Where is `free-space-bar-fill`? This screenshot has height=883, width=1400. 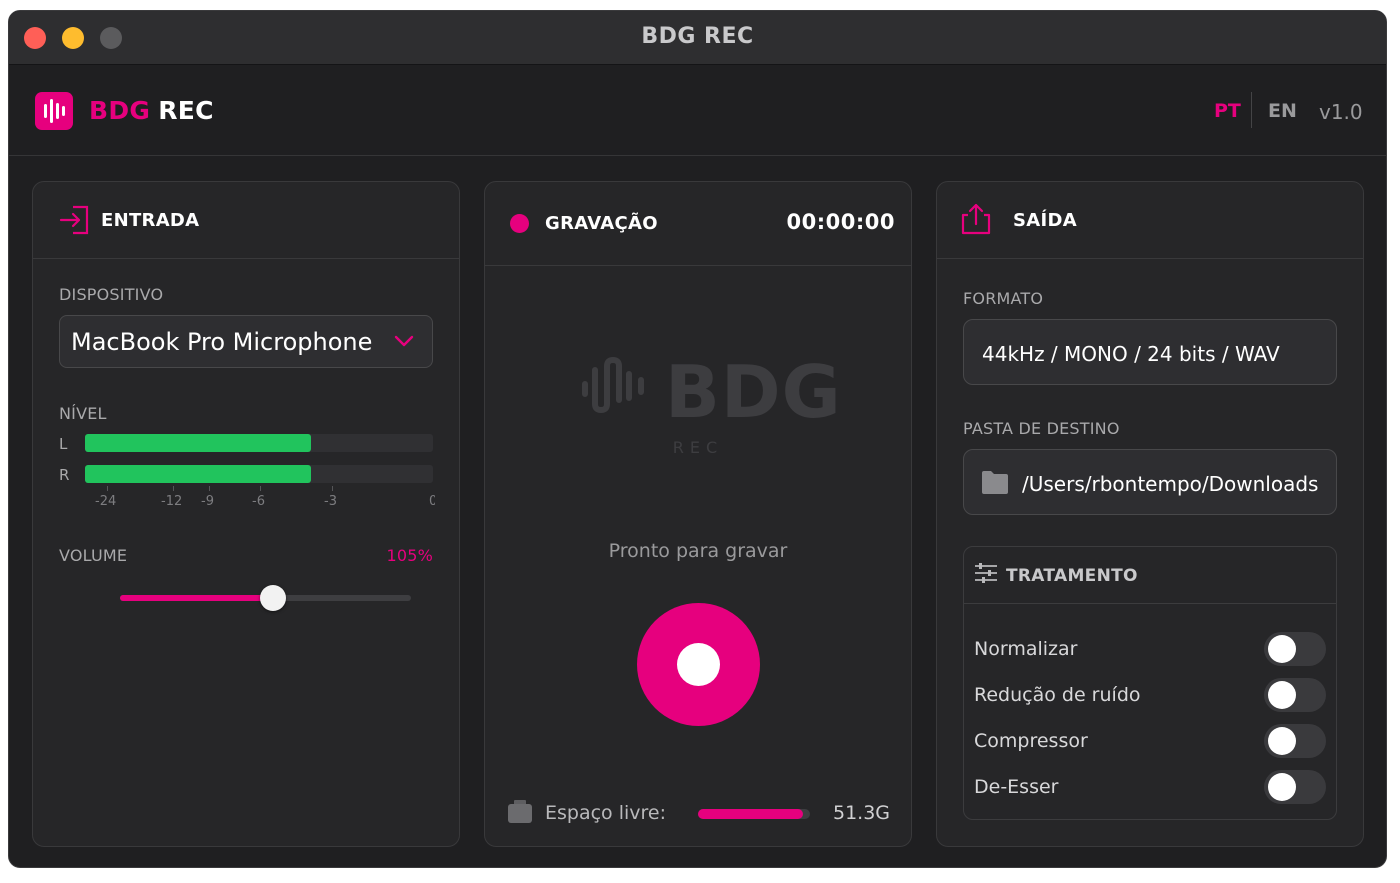 free-space-bar-fill is located at coordinates (751, 814).